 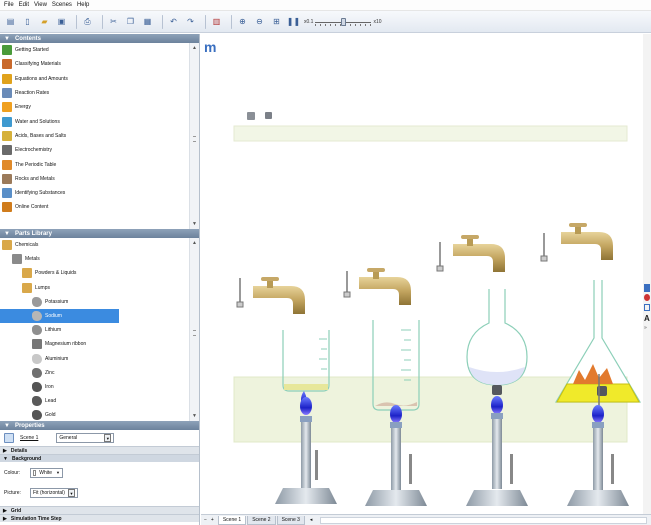 I want to click on contents-scrollbar: ▲ ▼, so click(x=194, y=136).